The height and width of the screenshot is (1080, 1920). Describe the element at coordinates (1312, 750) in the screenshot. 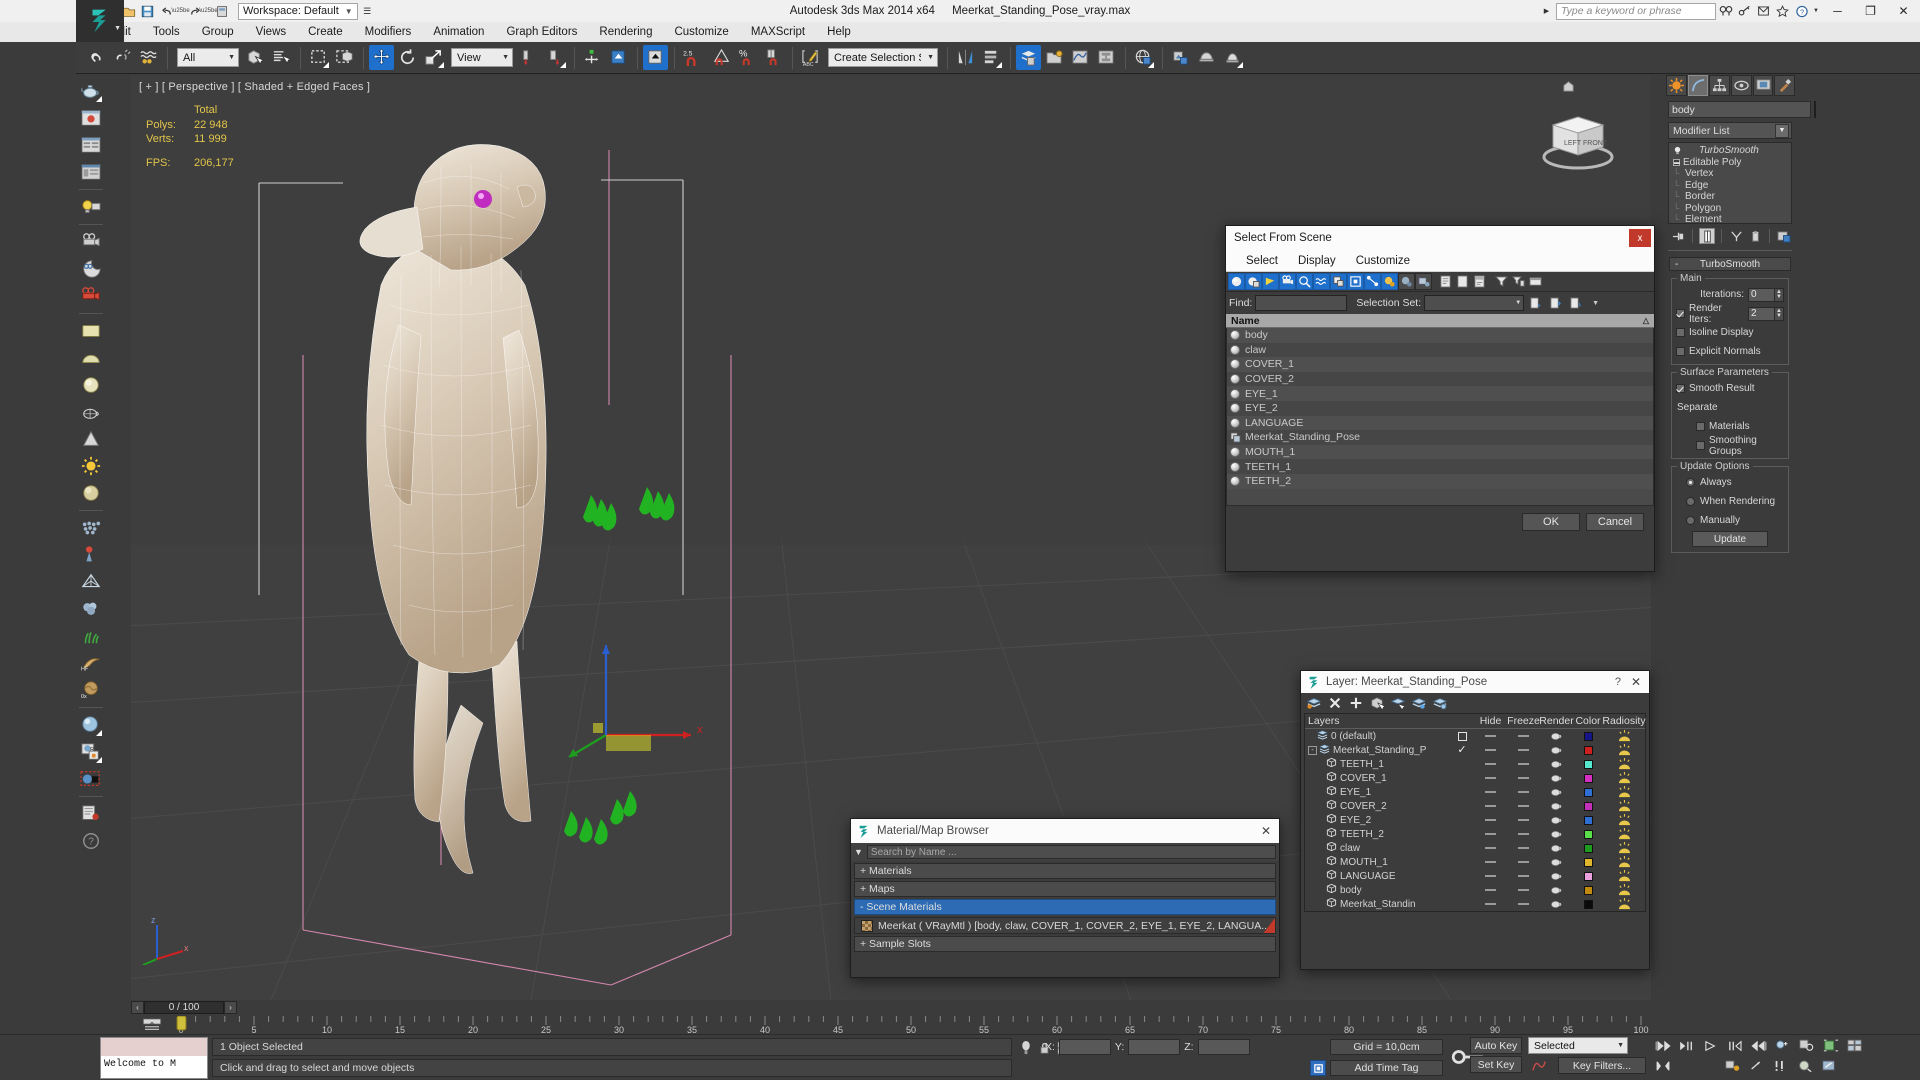

I see `expander-icon: -` at that location.